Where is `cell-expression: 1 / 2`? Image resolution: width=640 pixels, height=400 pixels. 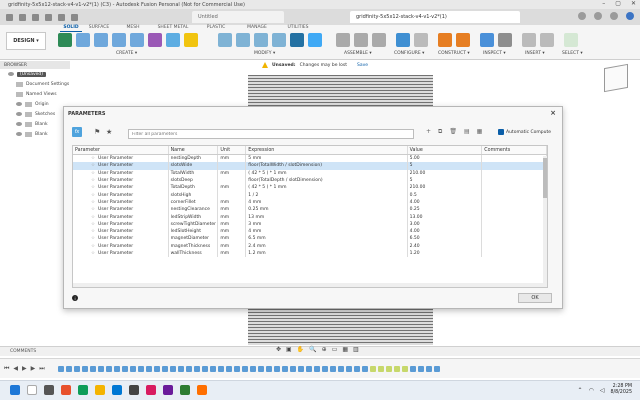 cell-expression: 1 / 2 is located at coordinates (327, 195).